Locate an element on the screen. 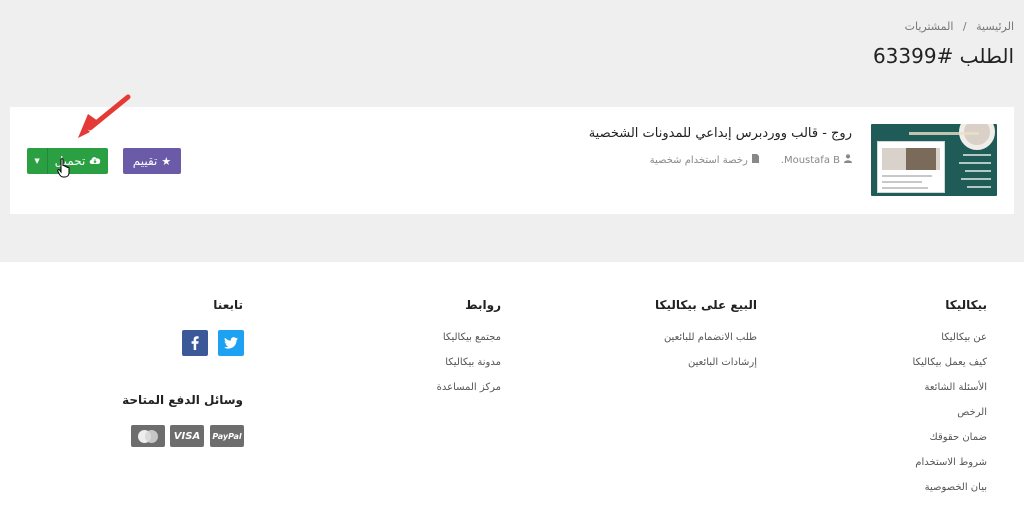 The height and width of the screenshot is (507, 1024). footer-column-follow: تابعنا is located at coordinates (228, 315).